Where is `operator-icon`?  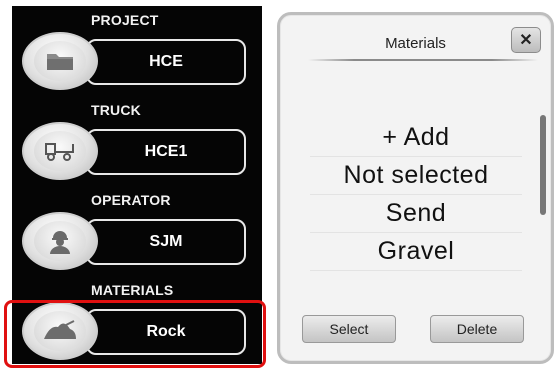
operator-icon is located at coordinates (60, 242).